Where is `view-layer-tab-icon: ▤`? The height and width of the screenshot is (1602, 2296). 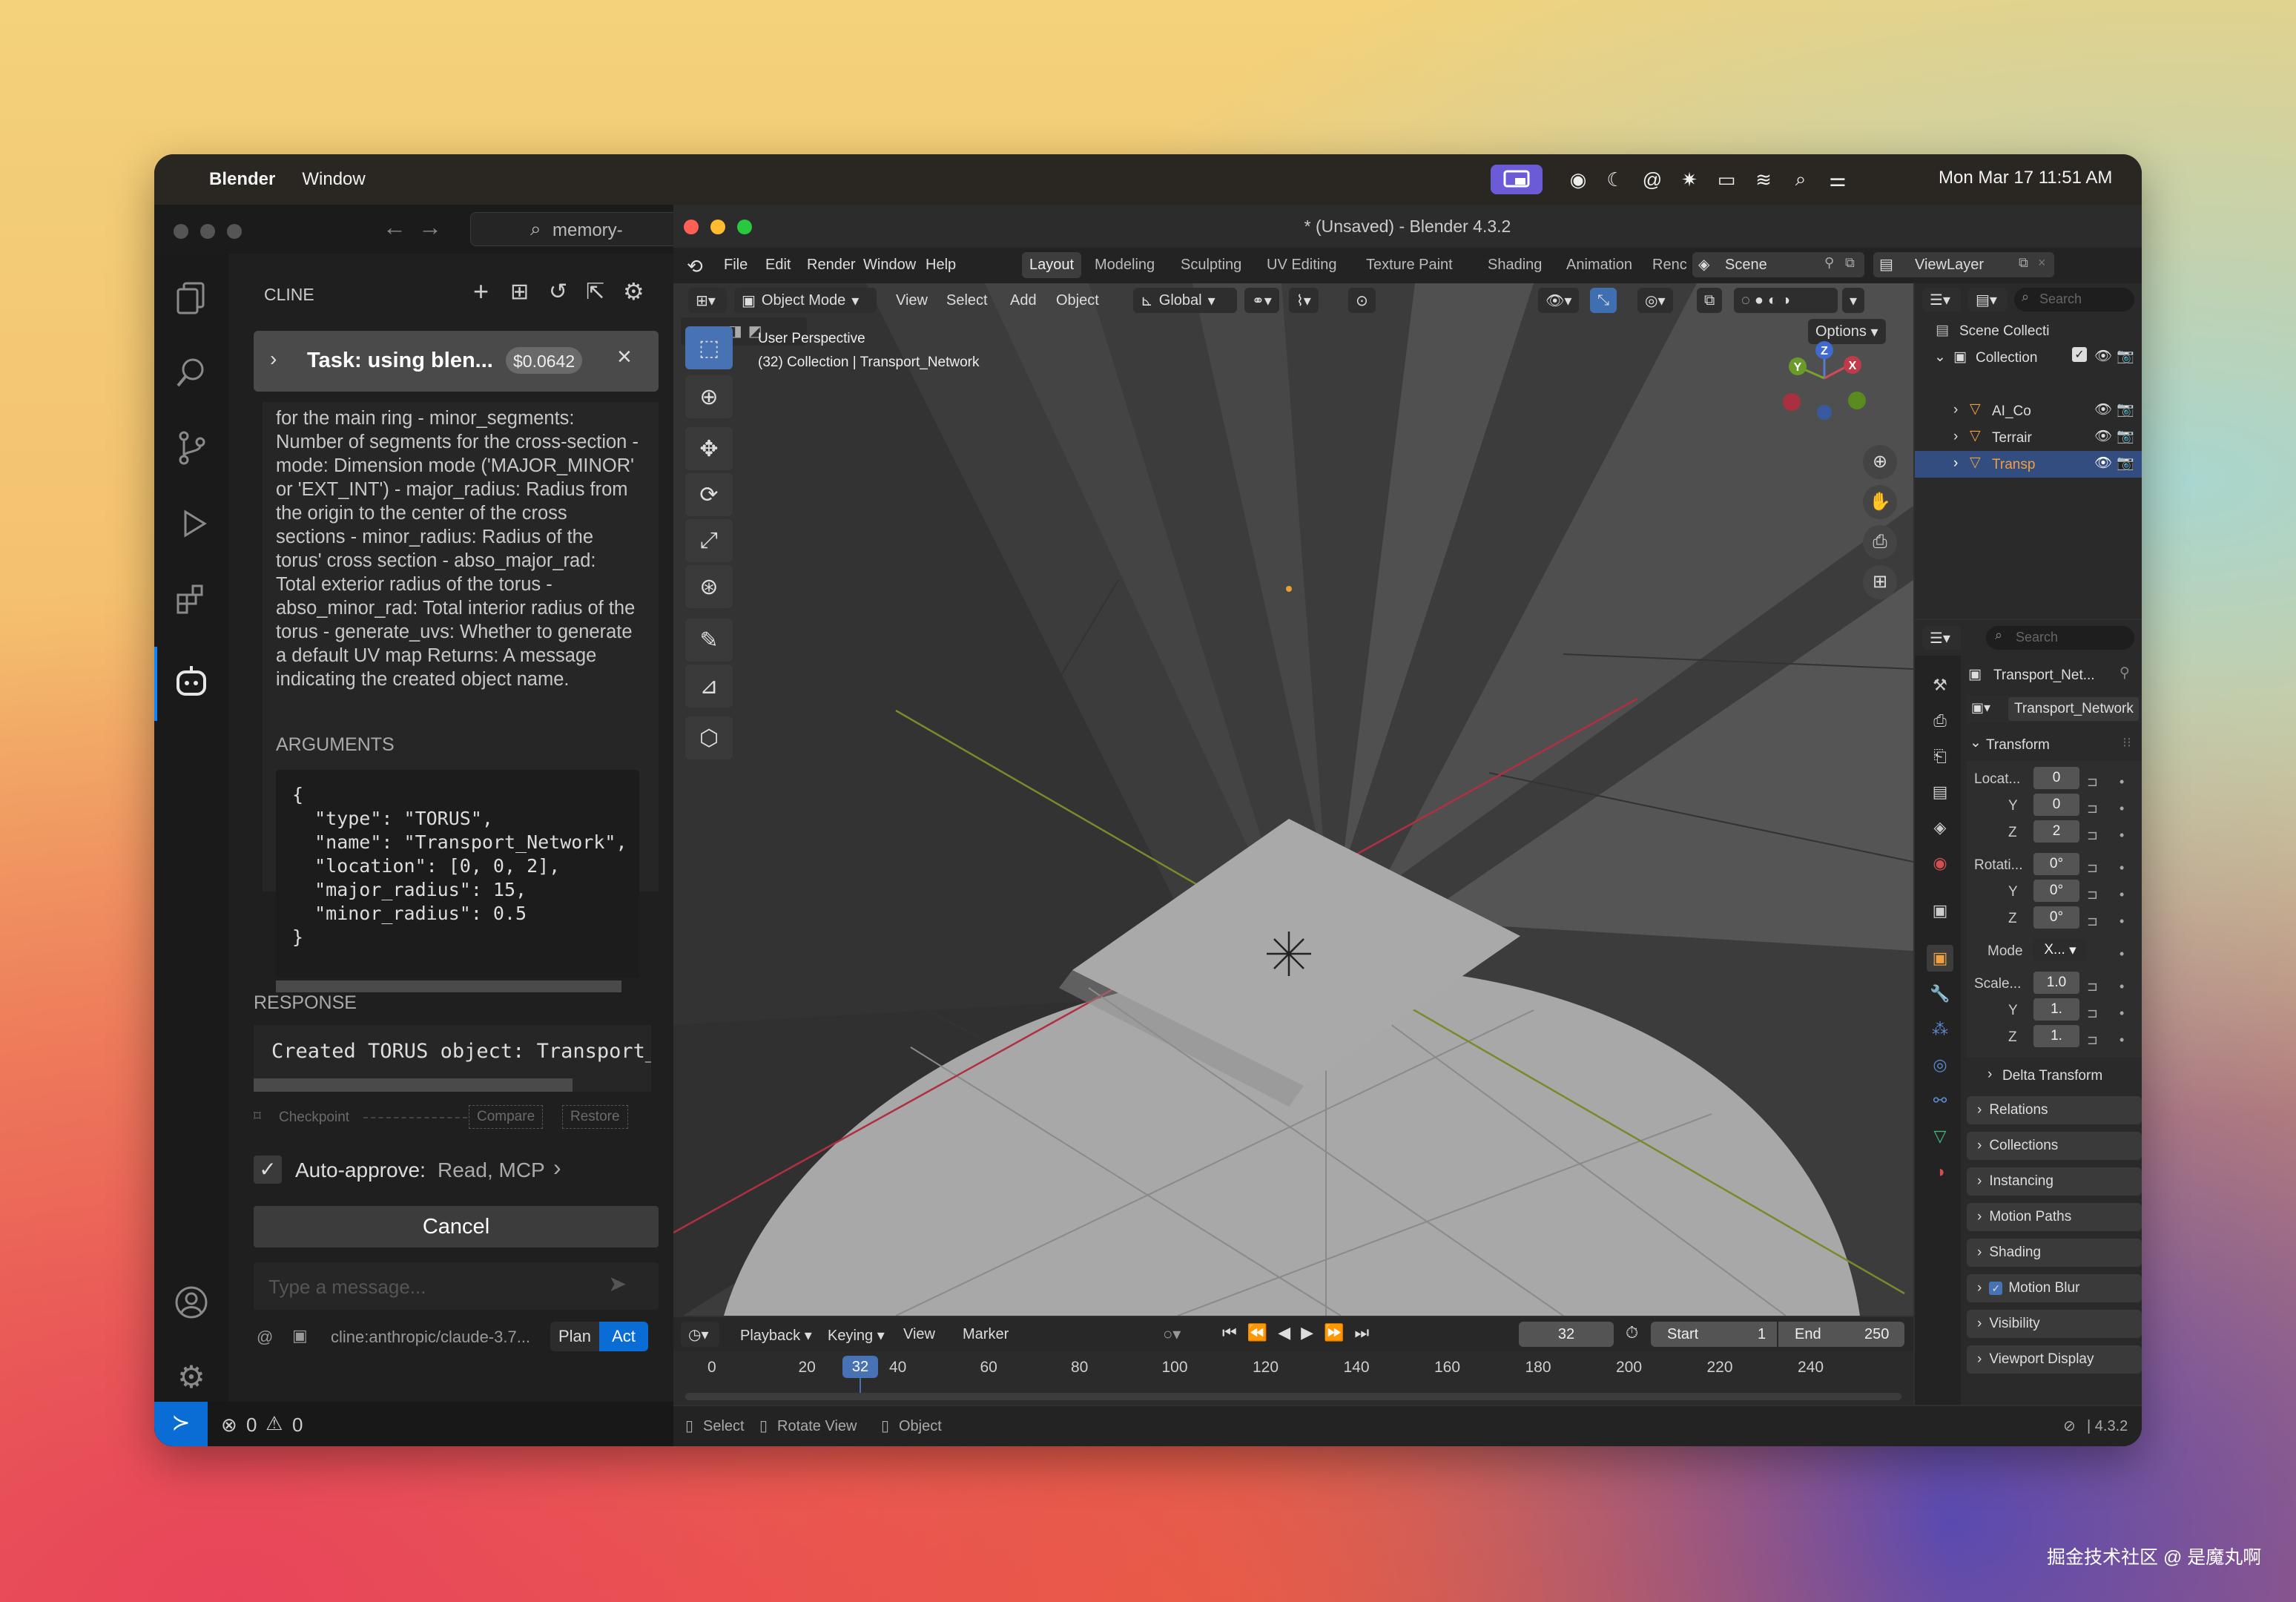
view-layer-tab-icon: ▤ is located at coordinates (1940, 792).